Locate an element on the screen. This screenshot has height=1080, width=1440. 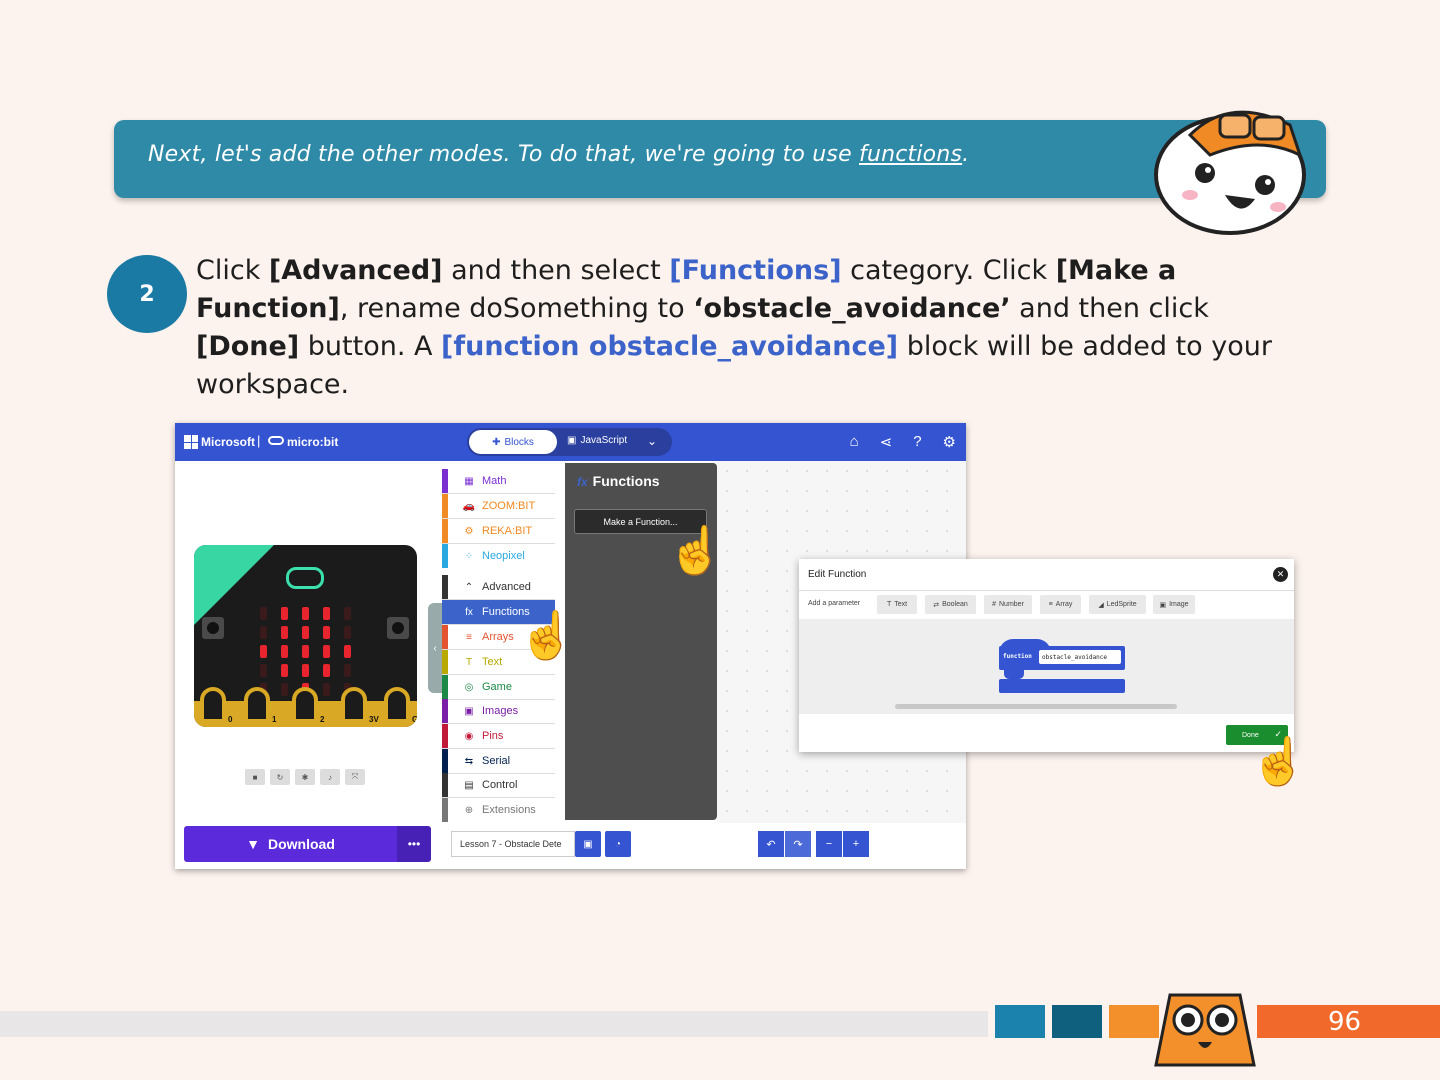
boolean-icon: ⇄ is located at coordinates (936, 605).